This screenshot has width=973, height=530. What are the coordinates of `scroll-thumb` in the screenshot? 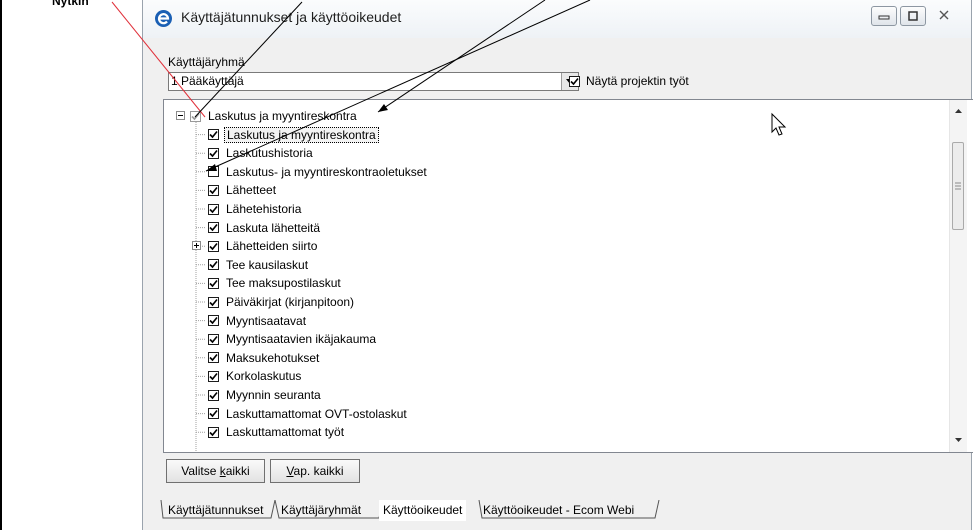 It's located at (958, 186).